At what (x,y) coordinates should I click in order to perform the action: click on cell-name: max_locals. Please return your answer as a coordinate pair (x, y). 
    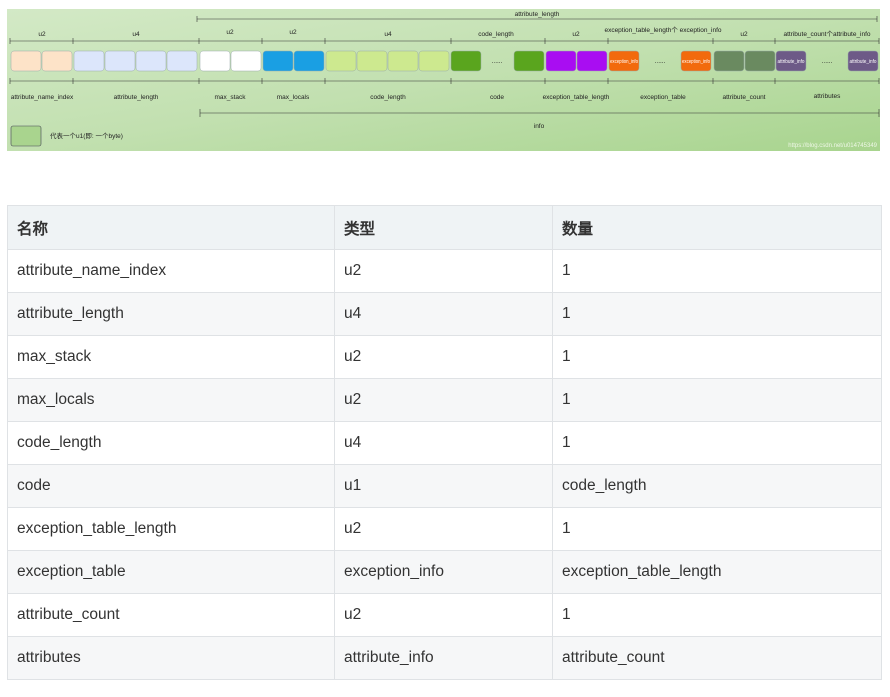
    Looking at the image, I should click on (171, 400).